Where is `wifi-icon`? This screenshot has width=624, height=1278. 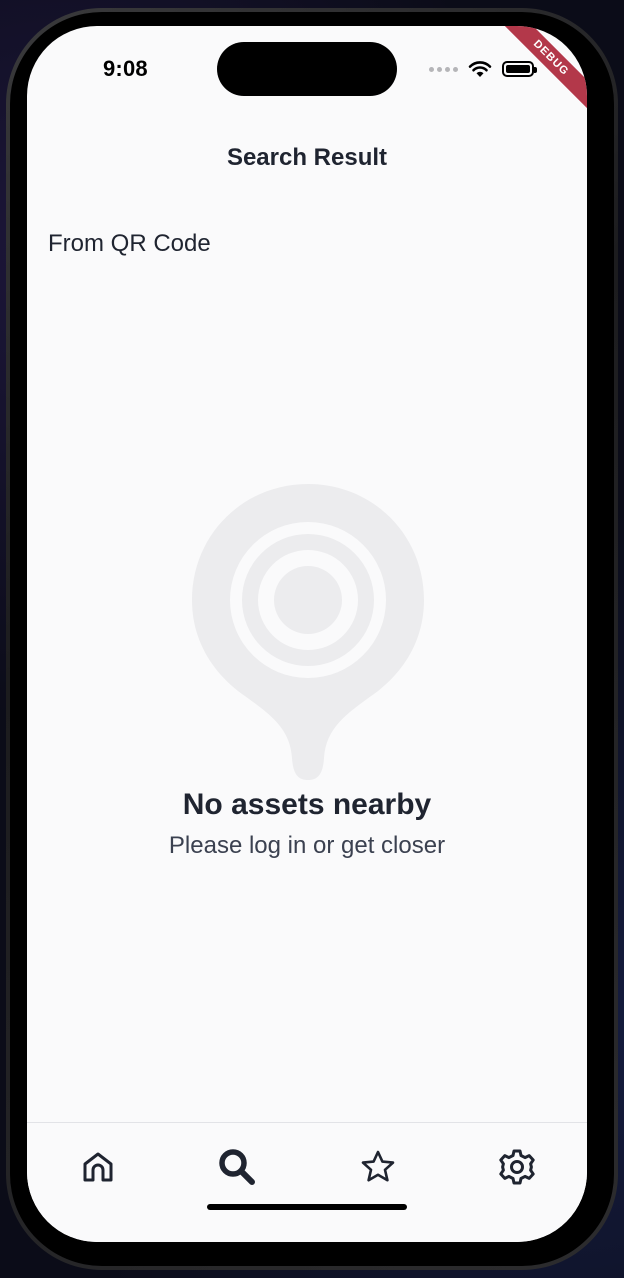 wifi-icon is located at coordinates (480, 69).